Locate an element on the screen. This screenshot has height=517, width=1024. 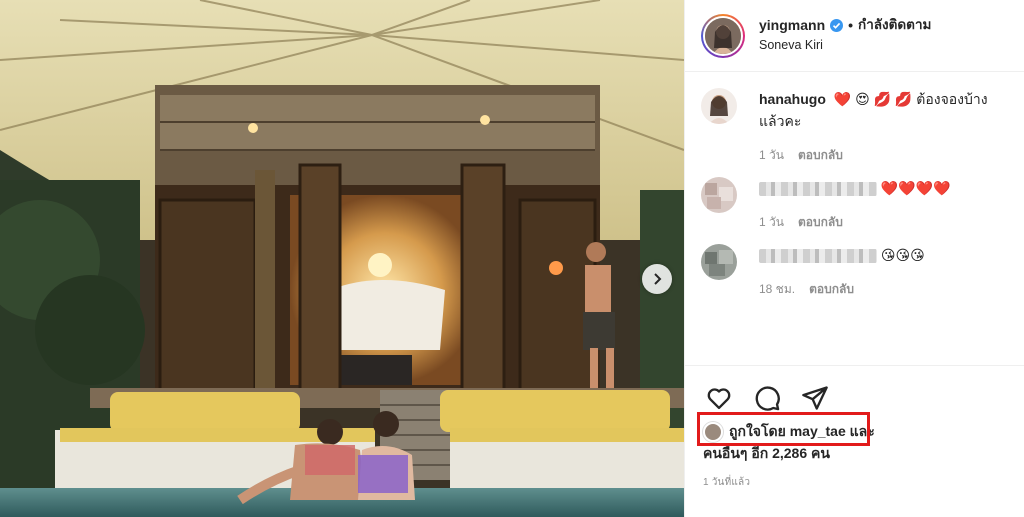
comment-age: 18 ชม. is located at coordinates (777, 289).